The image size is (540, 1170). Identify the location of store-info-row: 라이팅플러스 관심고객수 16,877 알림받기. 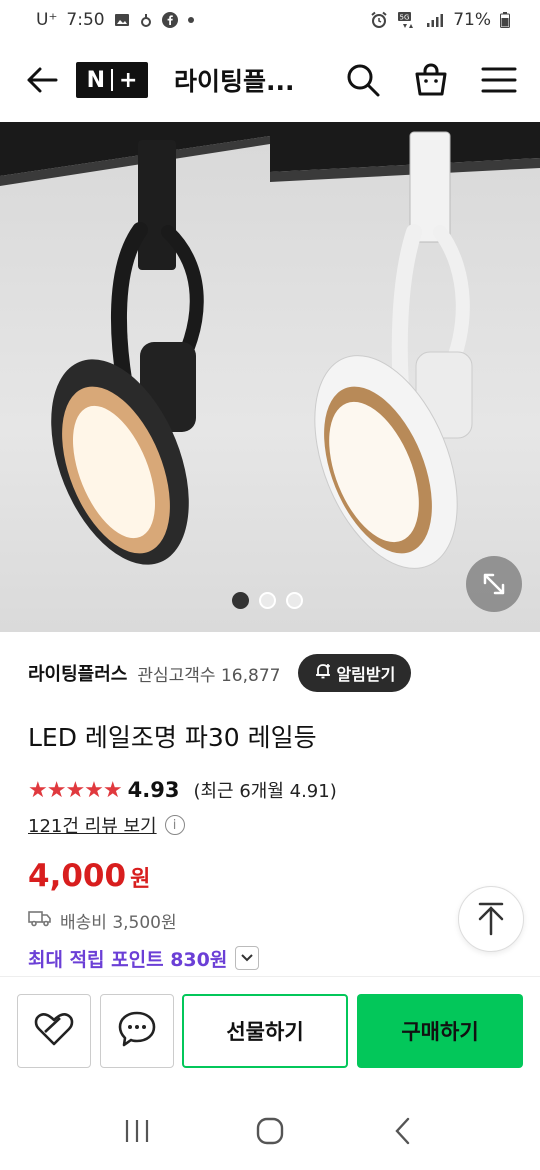
(220, 673).